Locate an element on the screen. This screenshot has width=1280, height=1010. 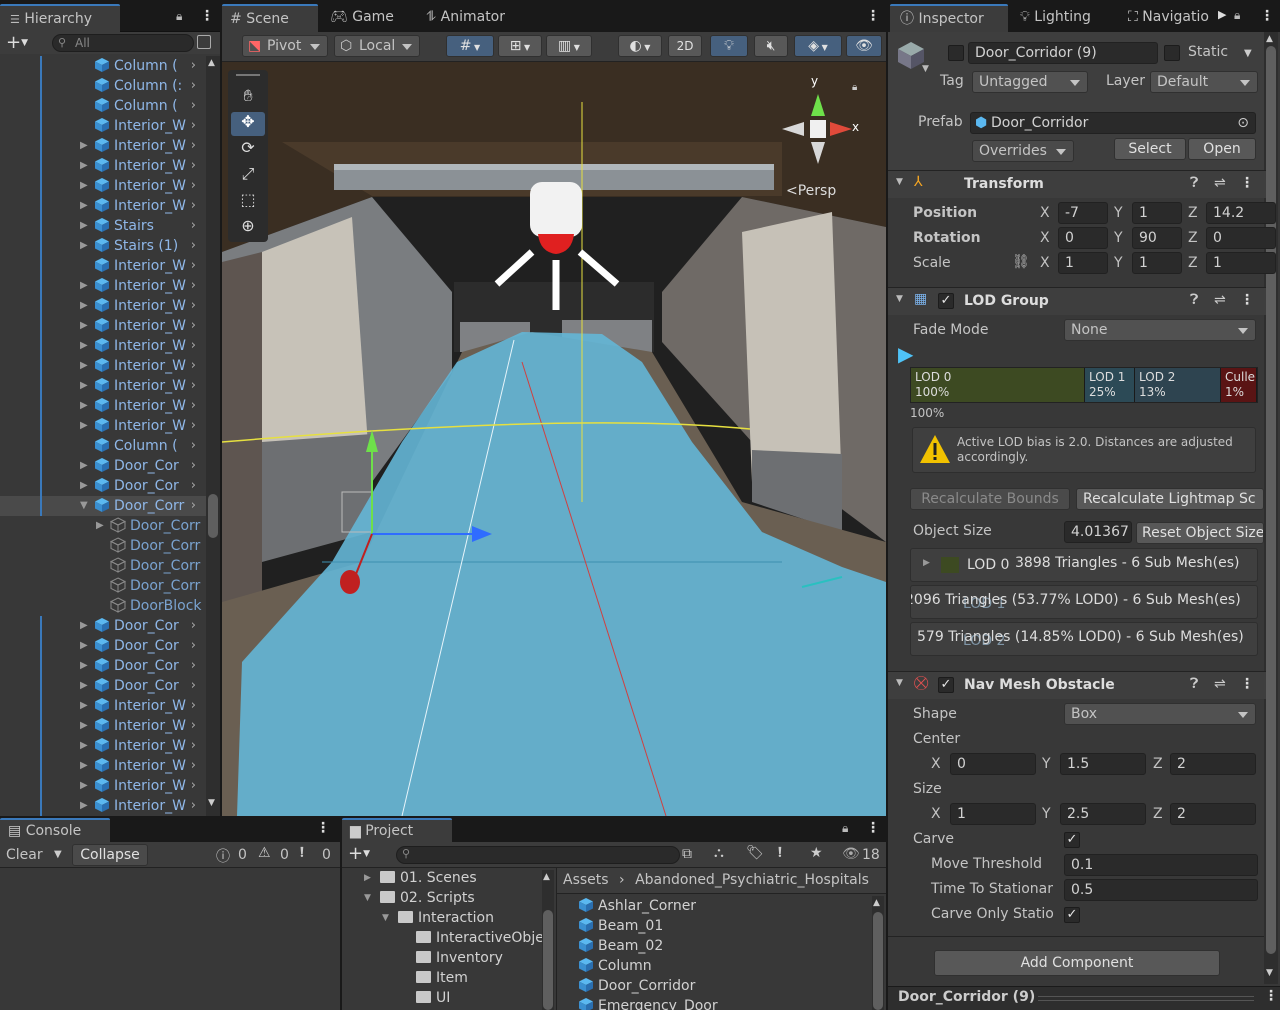
effects-dropdown-button: ◈ ▼ is located at coordinates (818, 46).